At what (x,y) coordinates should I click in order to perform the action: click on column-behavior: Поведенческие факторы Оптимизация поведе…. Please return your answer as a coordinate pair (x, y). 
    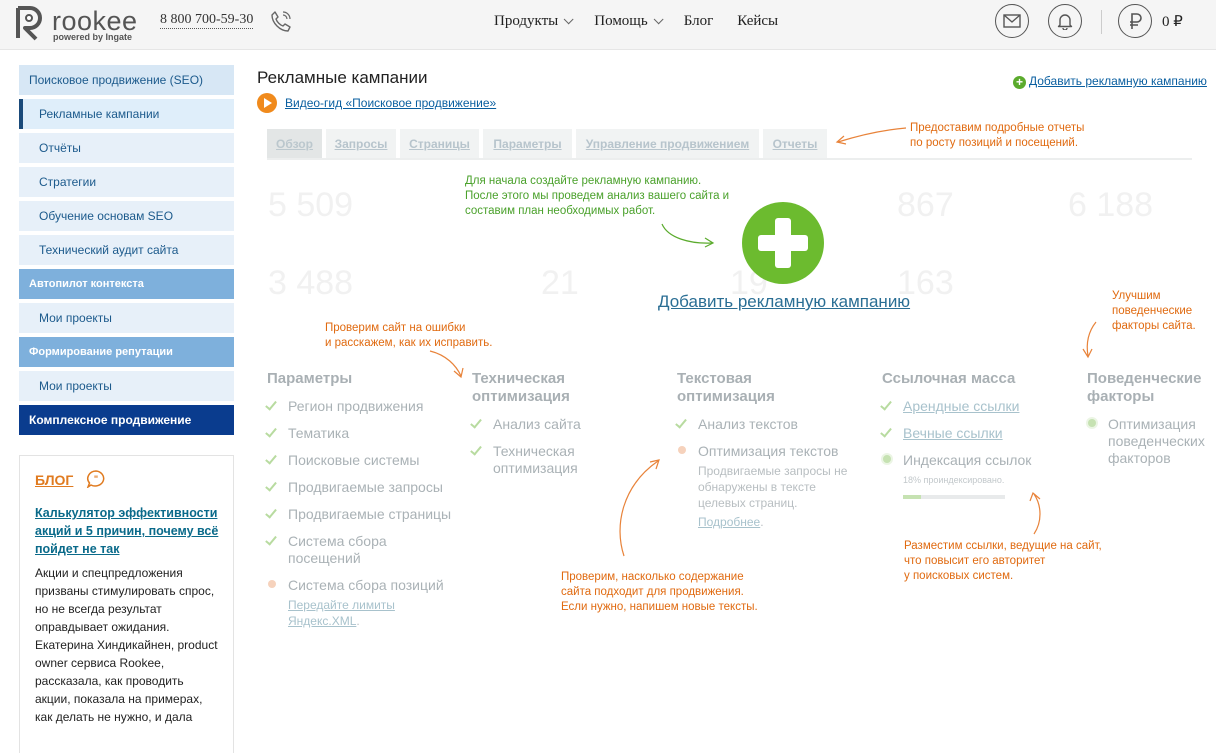
    Looking at the image, I should click on (1149, 418).